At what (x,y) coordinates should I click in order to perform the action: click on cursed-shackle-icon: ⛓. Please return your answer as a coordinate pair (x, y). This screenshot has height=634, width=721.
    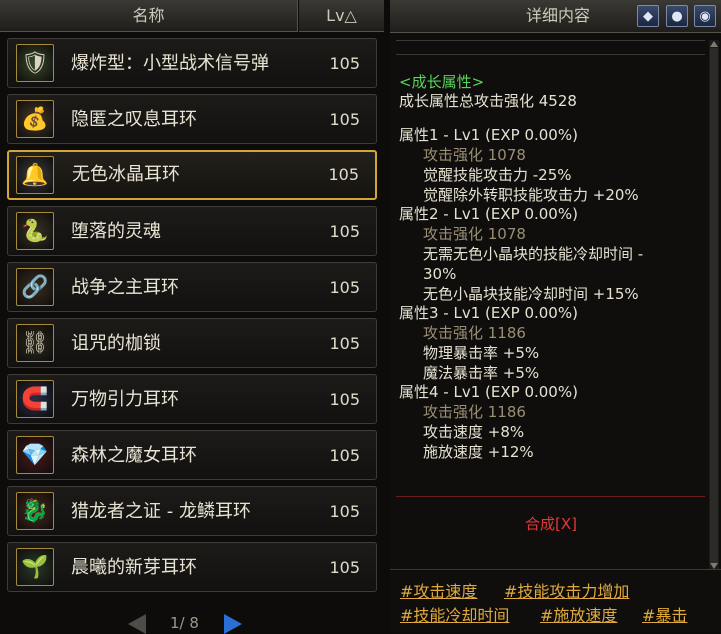
    Looking at the image, I should click on (35, 343).